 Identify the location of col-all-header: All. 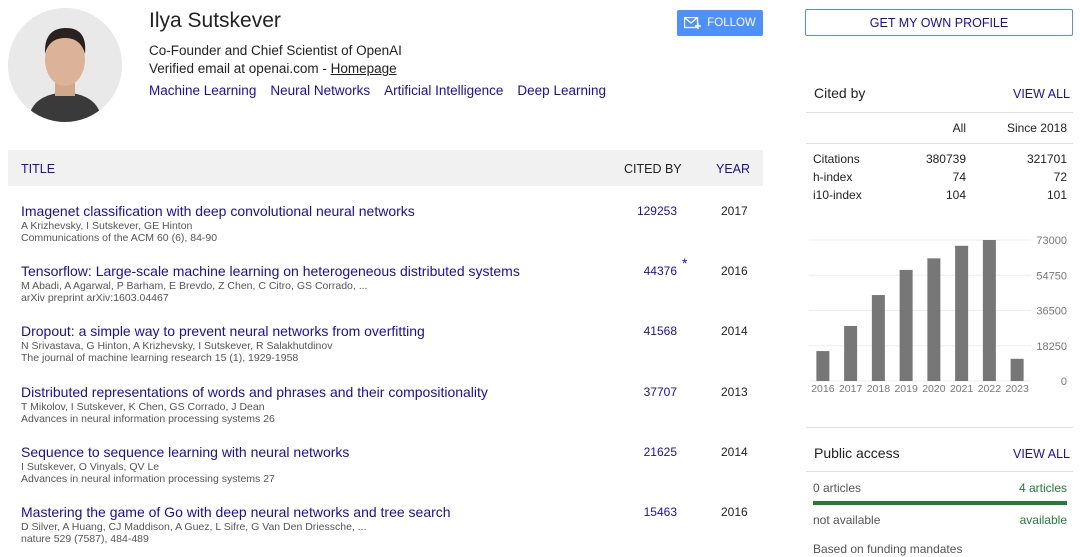
(959, 128).